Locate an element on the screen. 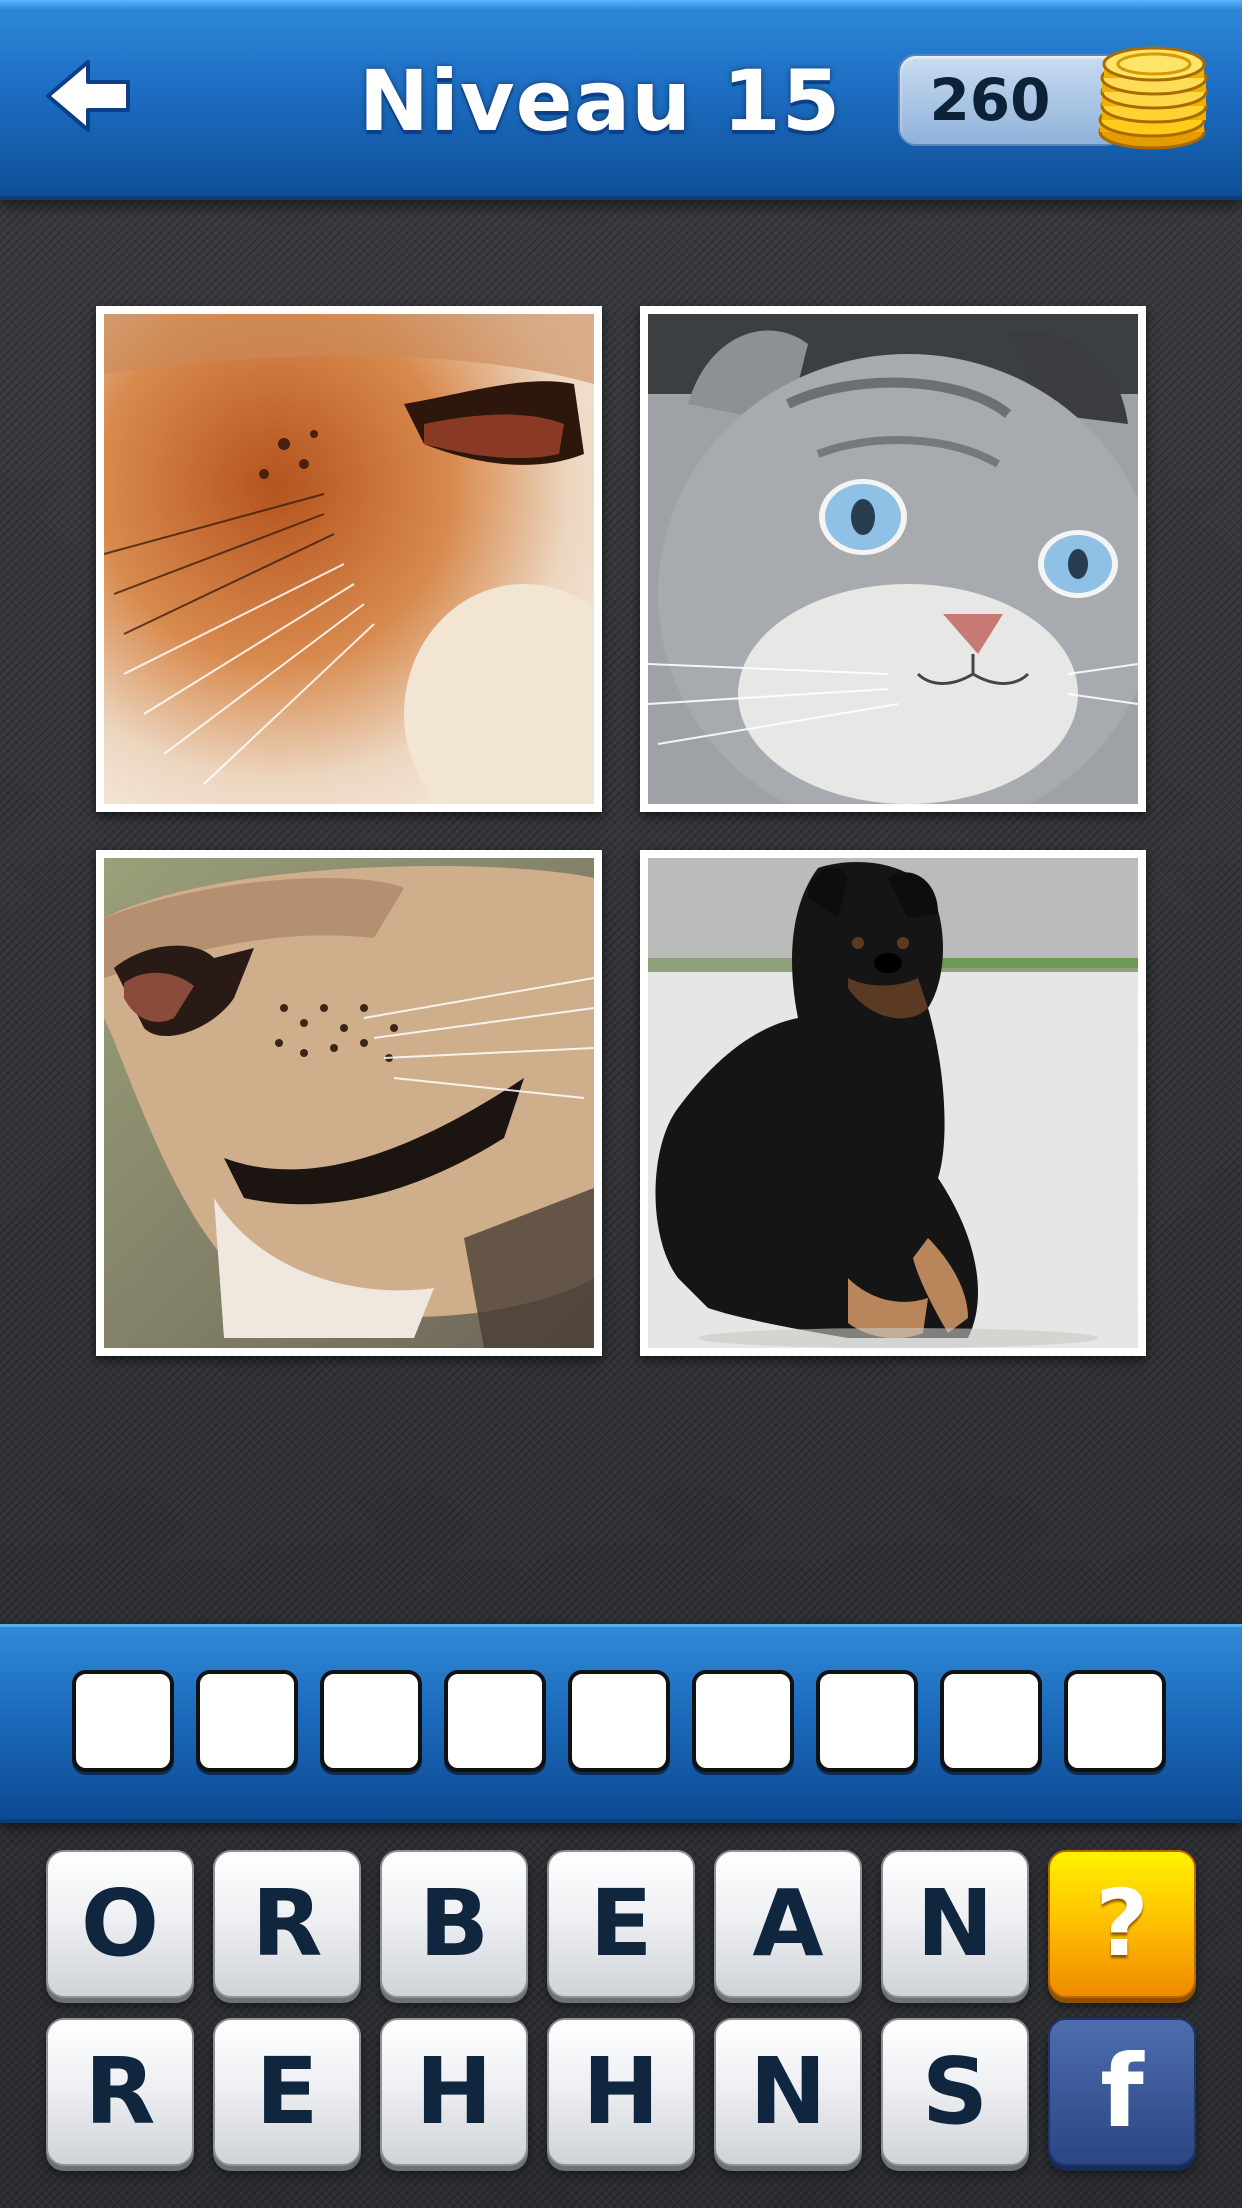  fox-snout-image is located at coordinates (349, 559).